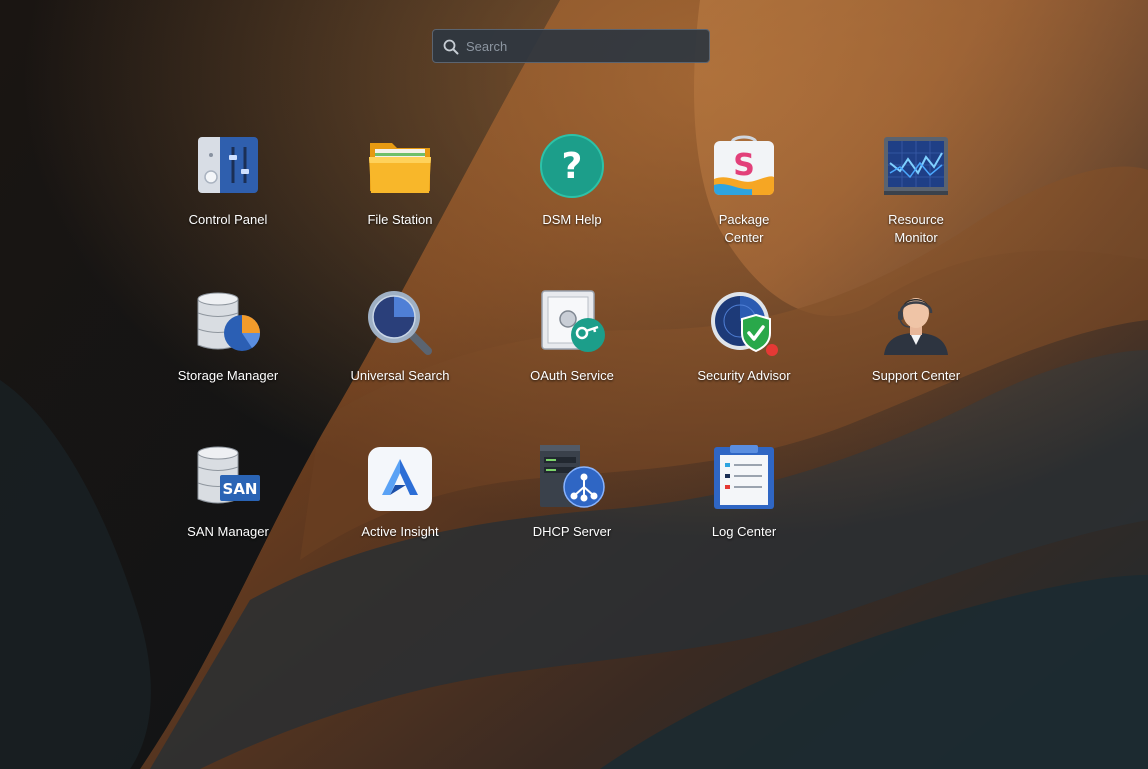 This screenshot has width=1148, height=769. I want to click on search-input, so click(584, 46).